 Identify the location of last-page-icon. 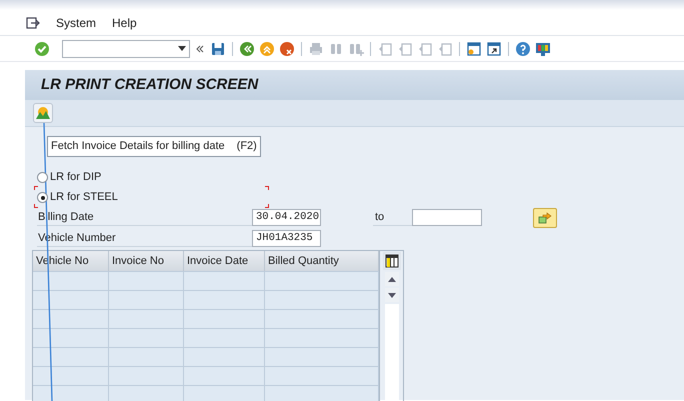
(445, 48).